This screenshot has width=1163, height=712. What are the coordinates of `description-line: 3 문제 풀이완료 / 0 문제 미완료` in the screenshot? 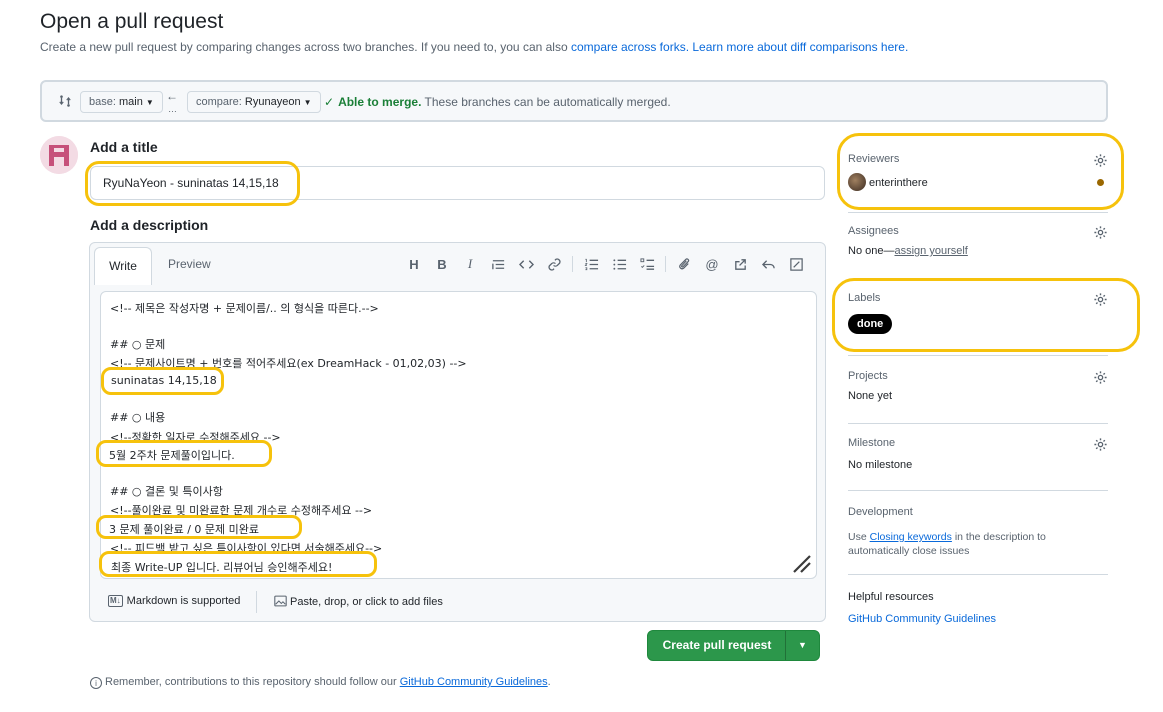 It's located at (184, 529).